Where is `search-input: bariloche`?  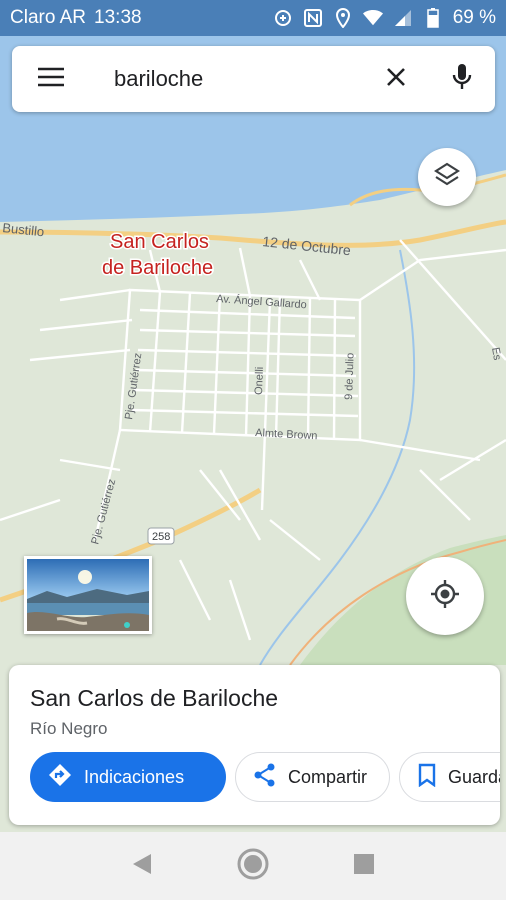 search-input: bariloche is located at coordinates (226, 79).